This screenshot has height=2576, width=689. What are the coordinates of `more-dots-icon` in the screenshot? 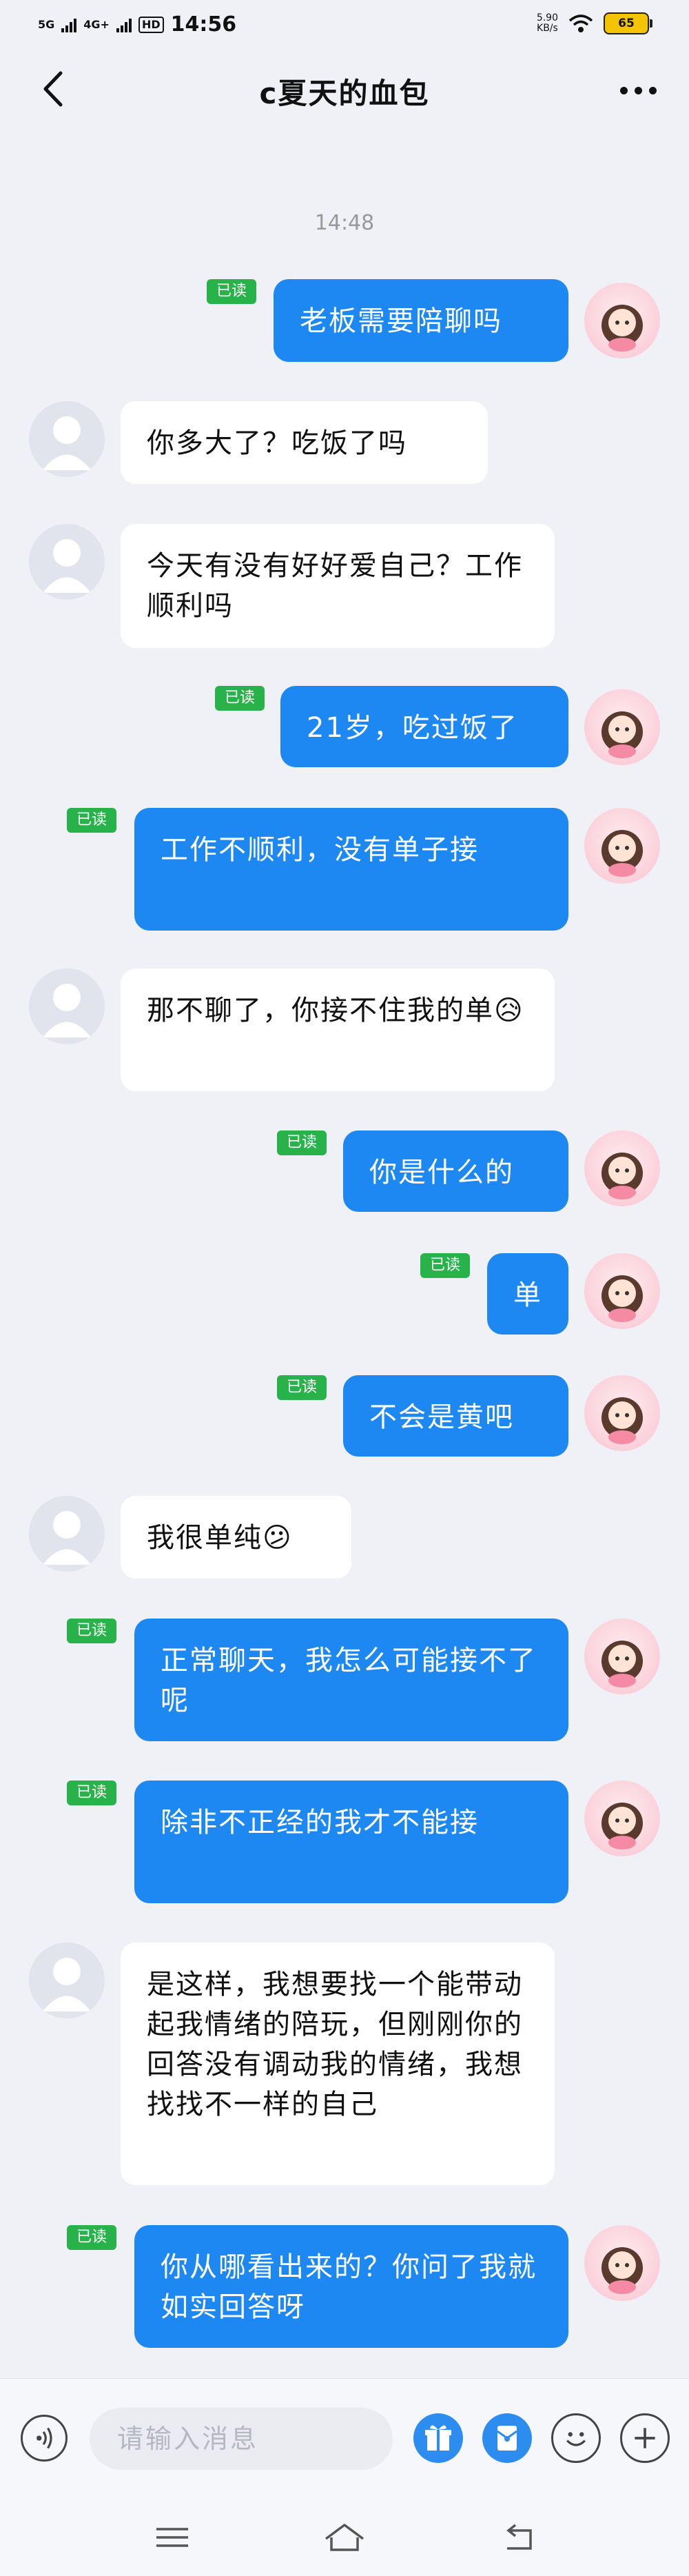 It's located at (638, 90).